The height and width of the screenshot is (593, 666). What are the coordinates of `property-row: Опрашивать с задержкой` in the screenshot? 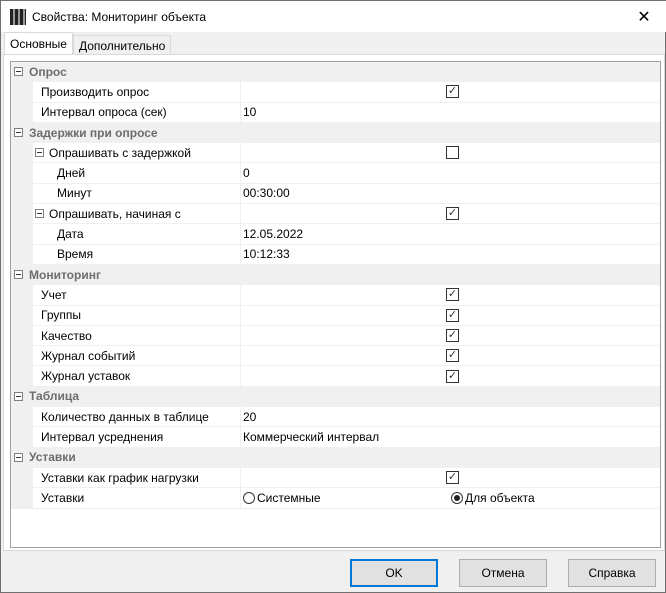 It's located at (335, 153).